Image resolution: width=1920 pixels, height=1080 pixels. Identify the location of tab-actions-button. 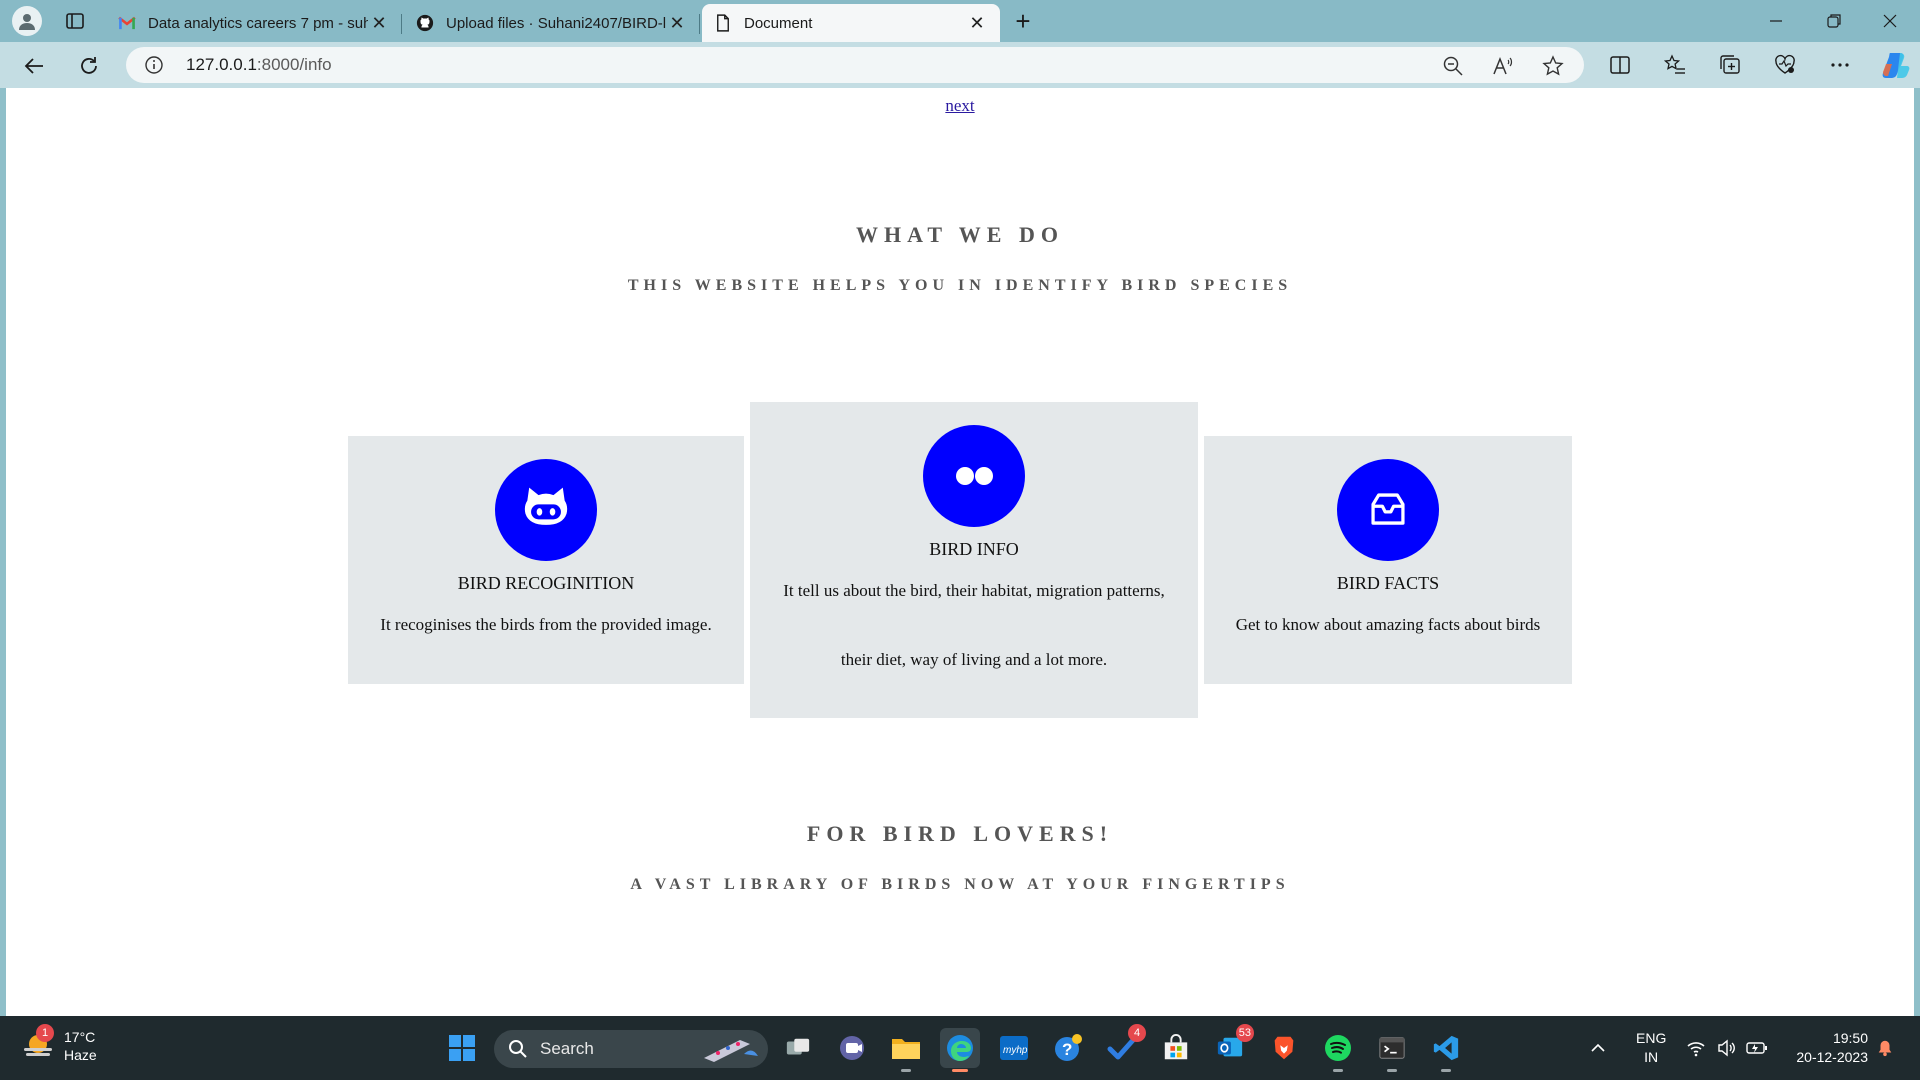
(75, 21).